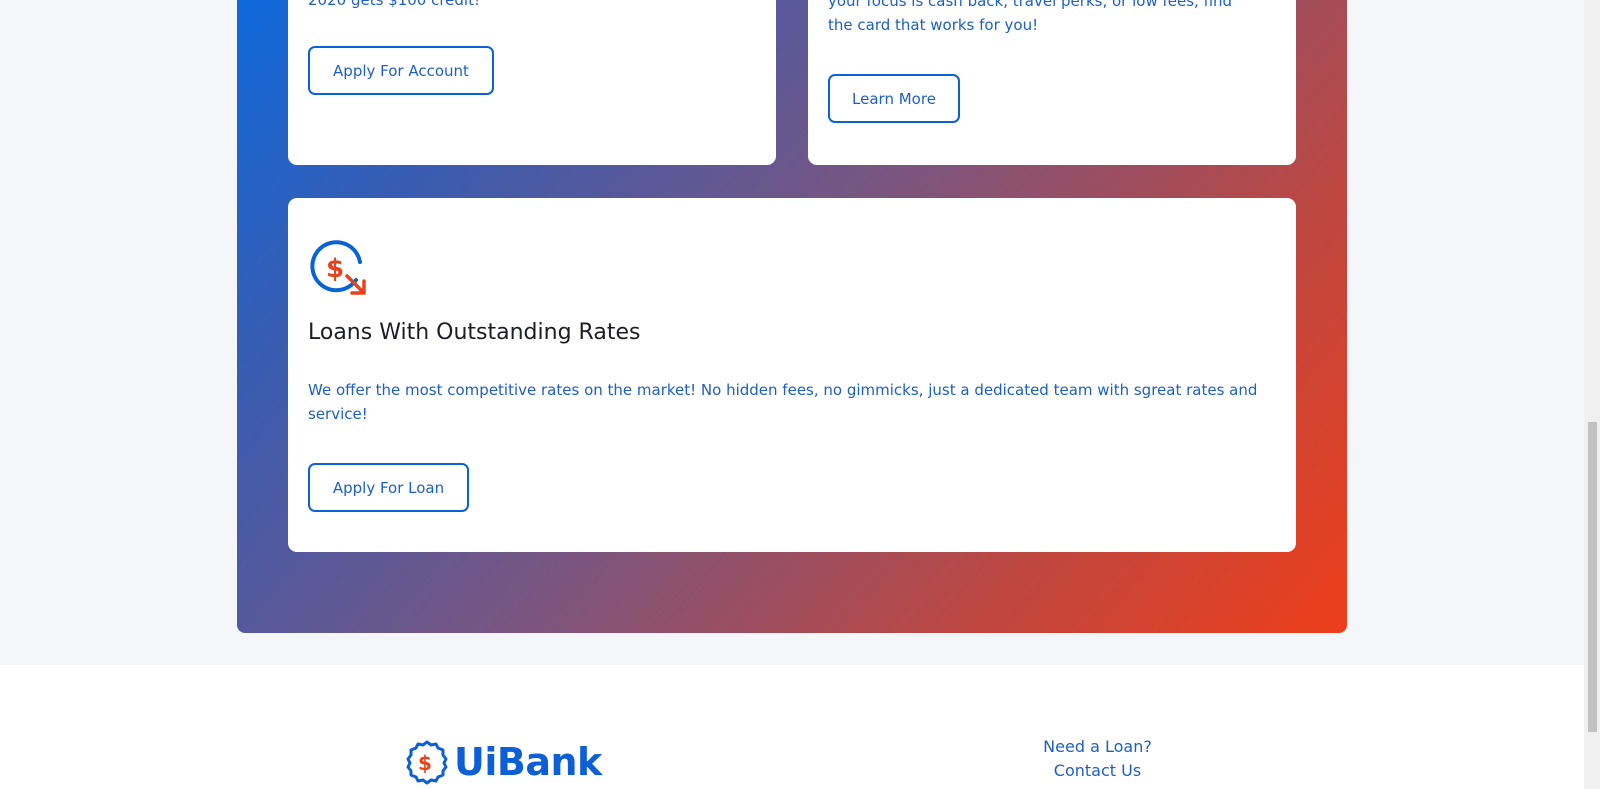 Image resolution: width=1600 pixels, height=789 pixels. I want to click on uibank-badge-icon: $, so click(427, 762).